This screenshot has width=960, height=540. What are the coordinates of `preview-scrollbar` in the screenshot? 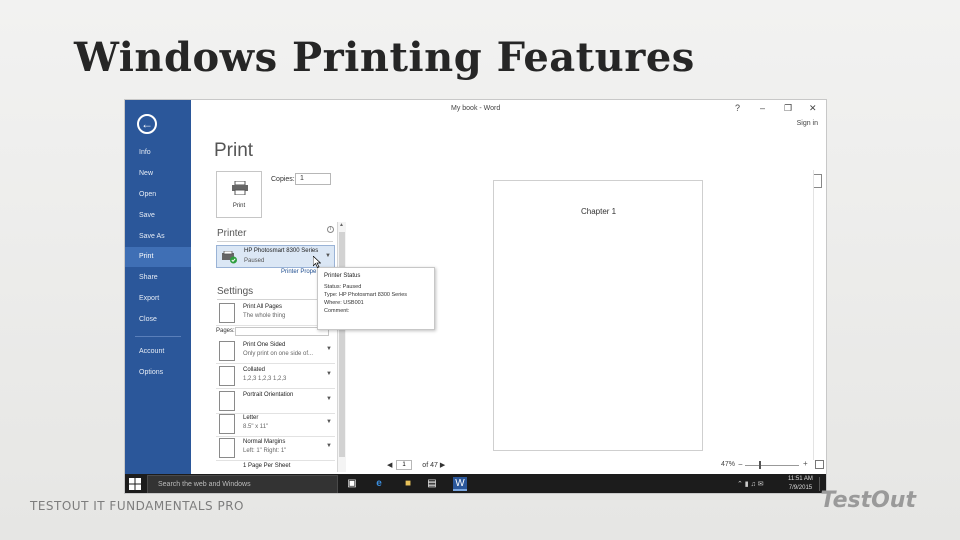 It's located at (817, 315).